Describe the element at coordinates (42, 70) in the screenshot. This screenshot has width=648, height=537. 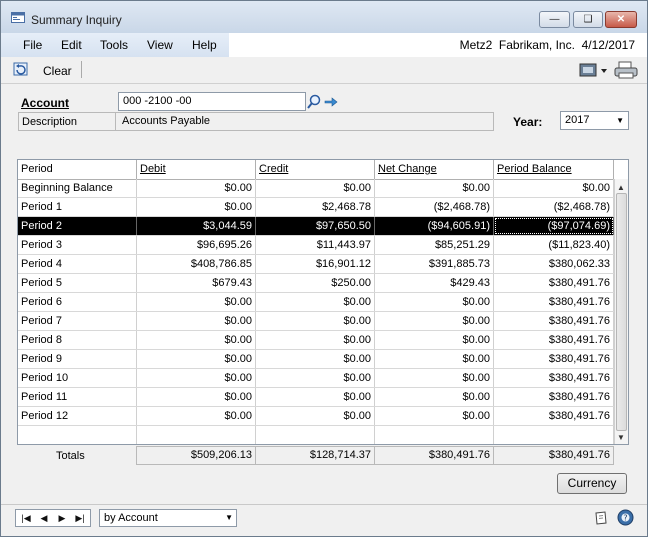
I see `clear-button: Clear` at that location.